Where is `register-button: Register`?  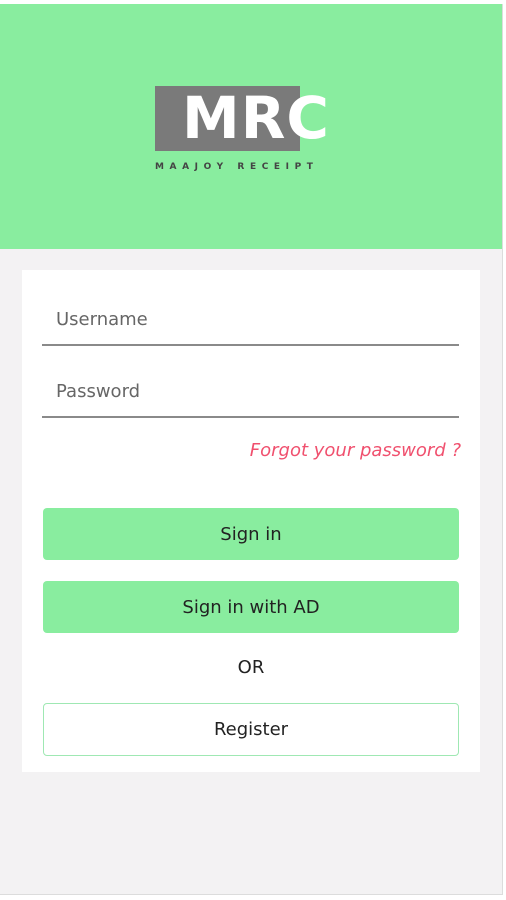
register-button: Register is located at coordinates (251, 729).